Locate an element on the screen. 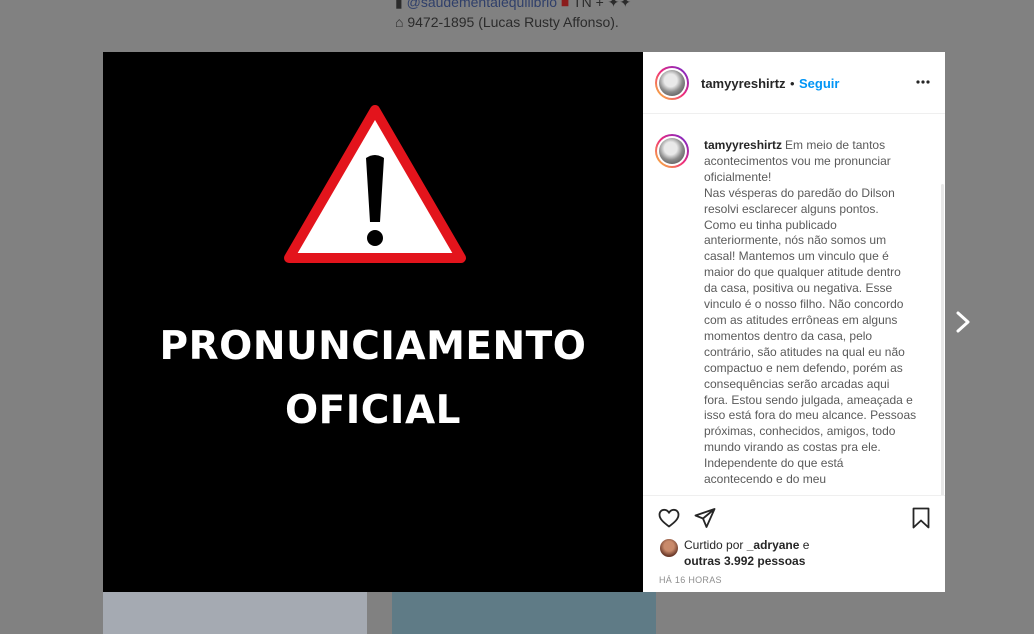  headline-line-2: OFICIAL is located at coordinates (373, 410).